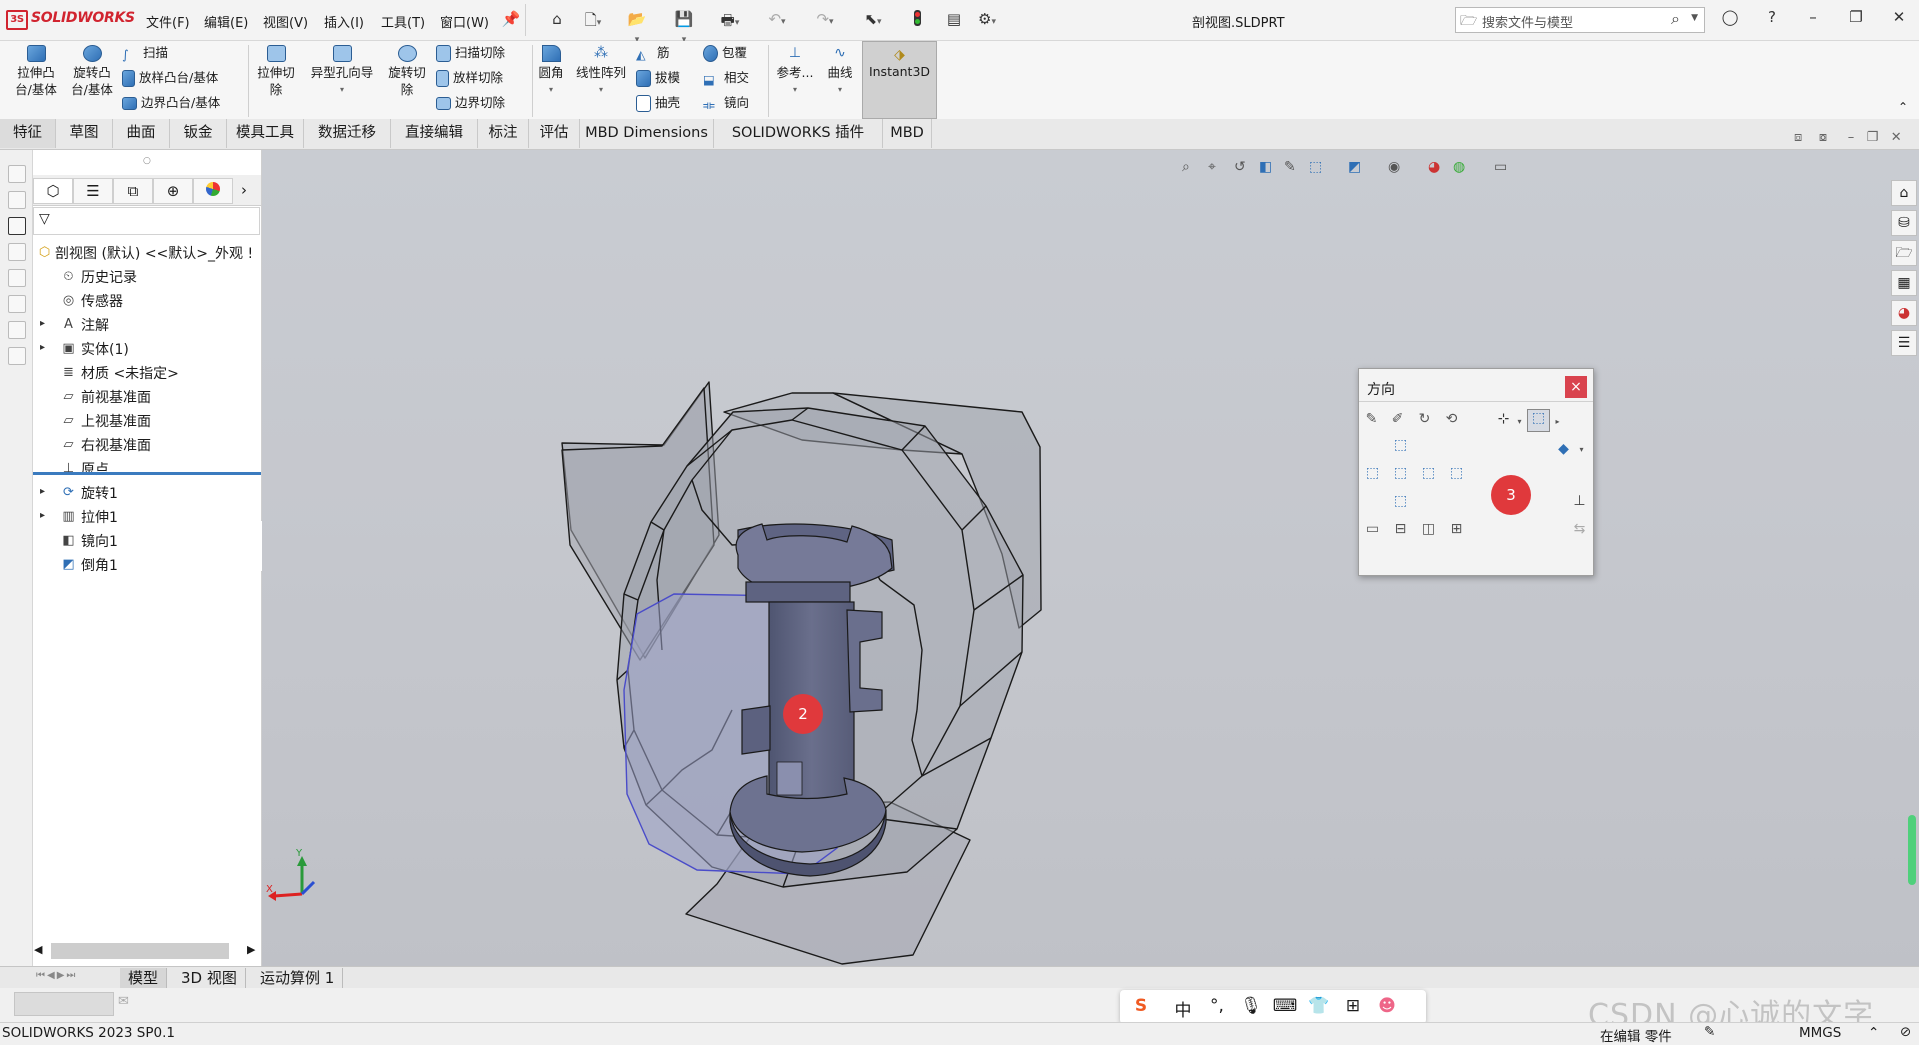 This screenshot has height=1045, width=1919. I want to click on tab-markup: 标注, so click(503, 133).